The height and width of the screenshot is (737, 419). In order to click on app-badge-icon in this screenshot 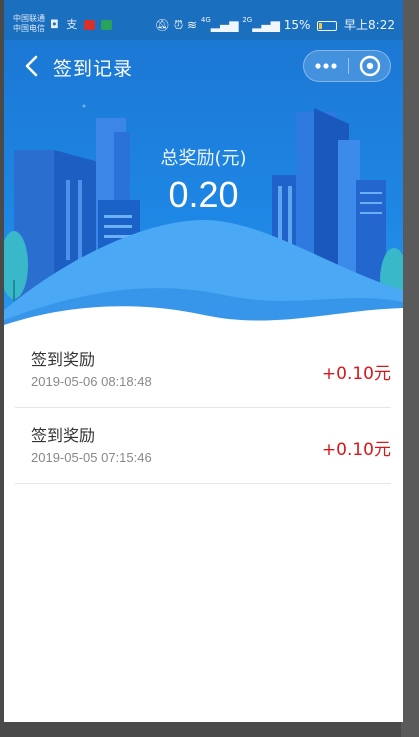, I will do `click(107, 25)`.